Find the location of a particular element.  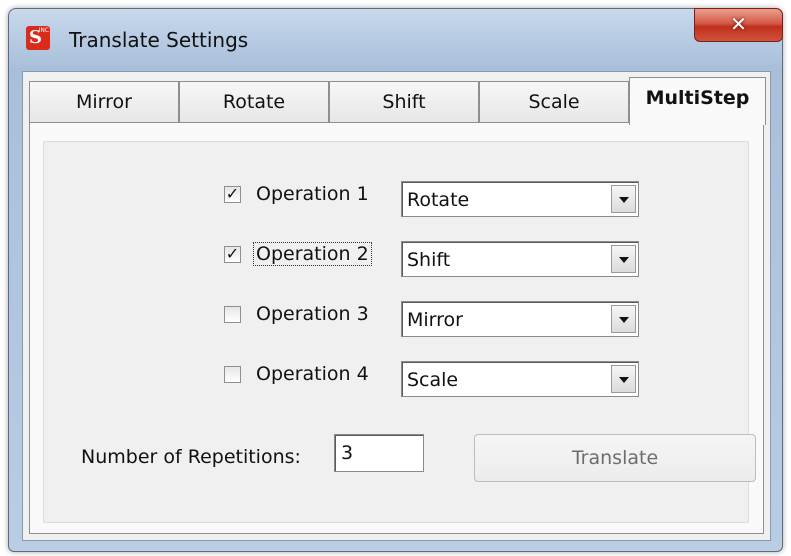

tab-label: Scale is located at coordinates (554, 102).